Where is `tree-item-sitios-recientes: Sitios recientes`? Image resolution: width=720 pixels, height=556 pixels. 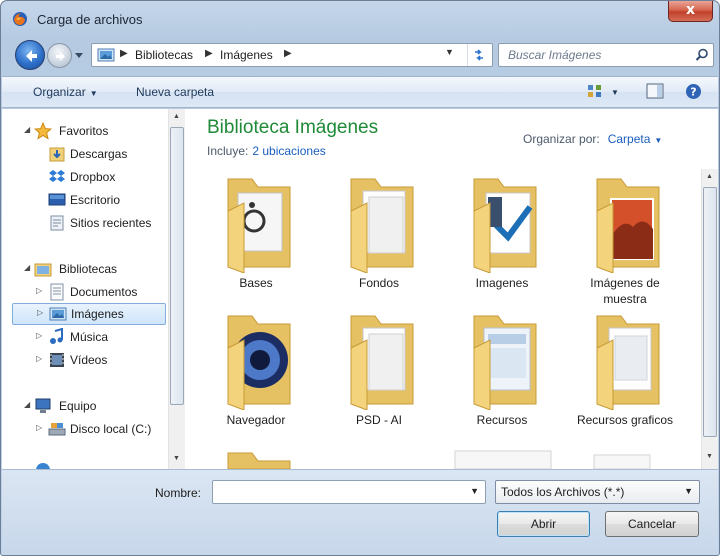 tree-item-sitios-recientes: Sitios recientes is located at coordinates (87, 223).